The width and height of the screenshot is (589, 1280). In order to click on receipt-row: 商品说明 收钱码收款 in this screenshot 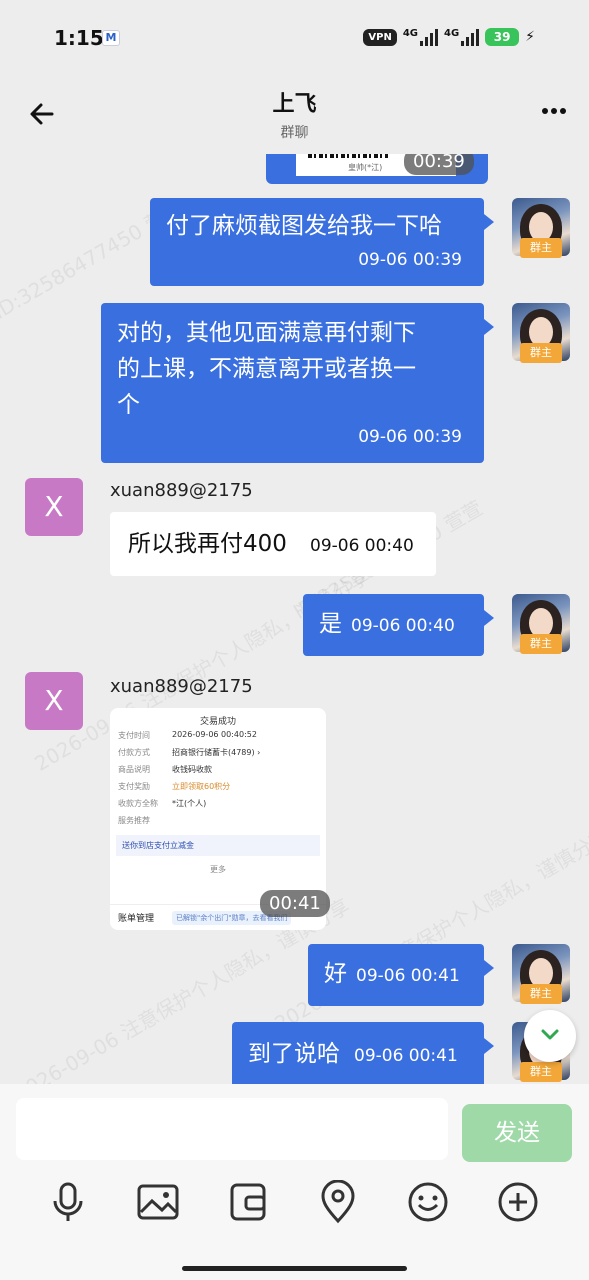, I will do `click(165, 769)`.